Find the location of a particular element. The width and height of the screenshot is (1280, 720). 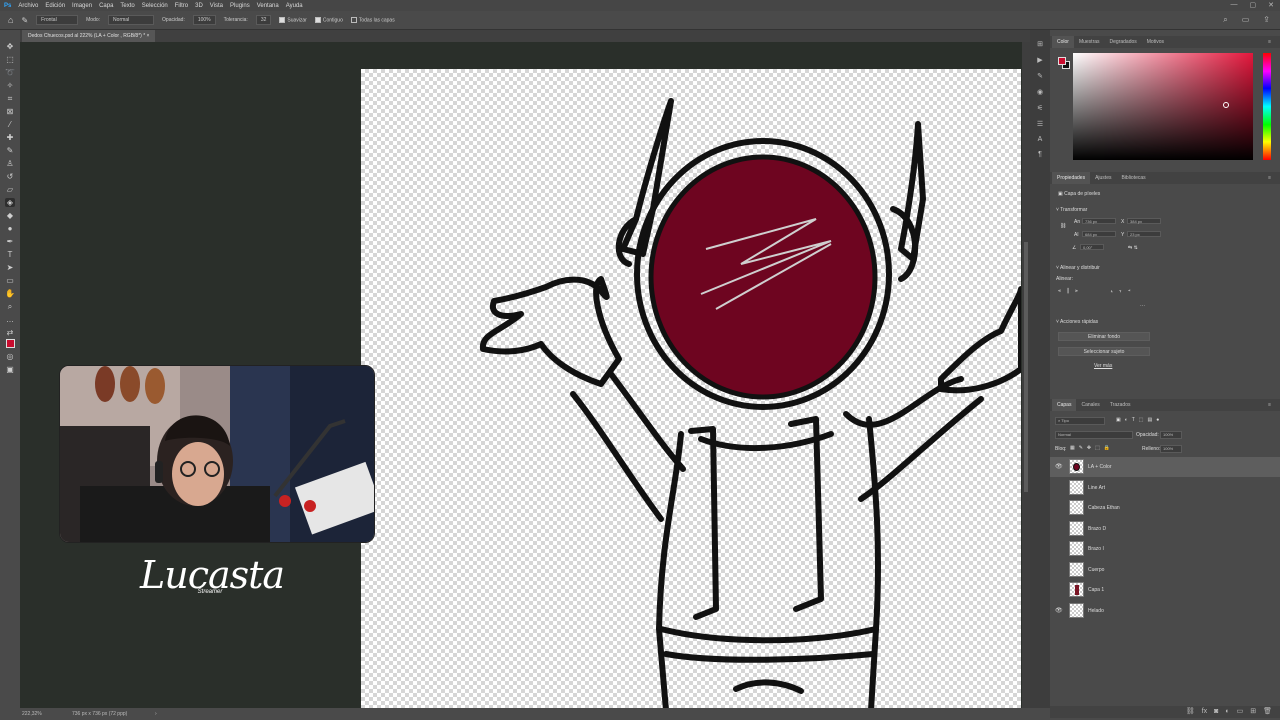

tab-patterns: Motivos is located at coordinates (1155, 42).